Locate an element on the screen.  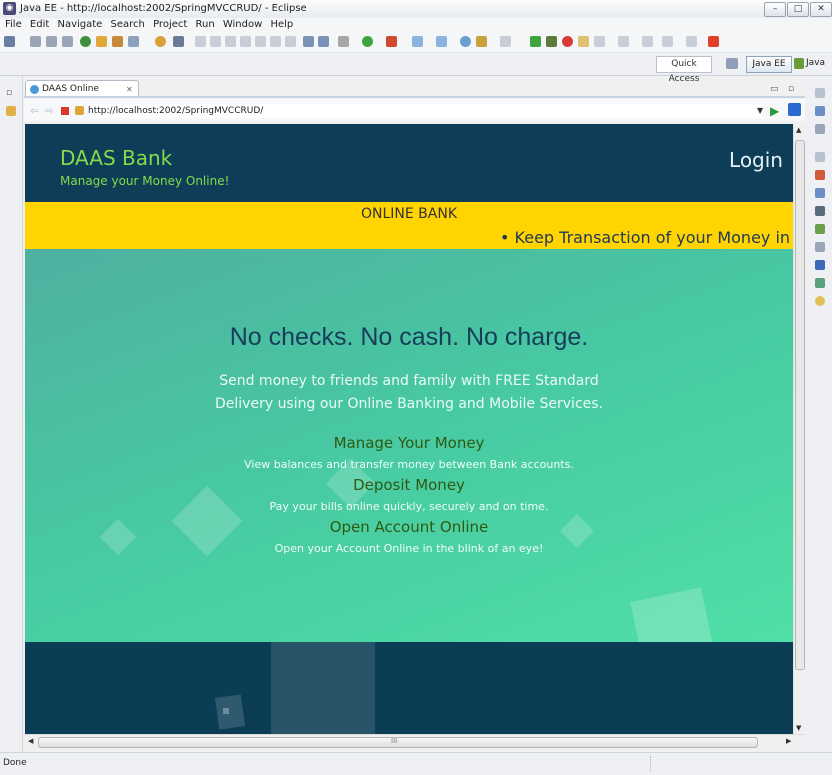
restore-right-icon is located at coordinates (820, 93).